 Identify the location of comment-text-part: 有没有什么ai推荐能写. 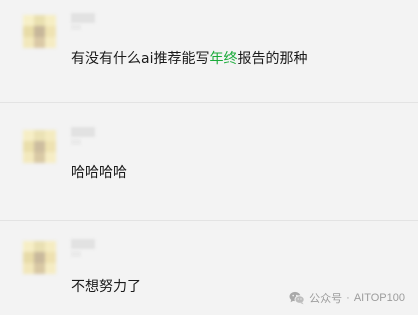
(140, 59).